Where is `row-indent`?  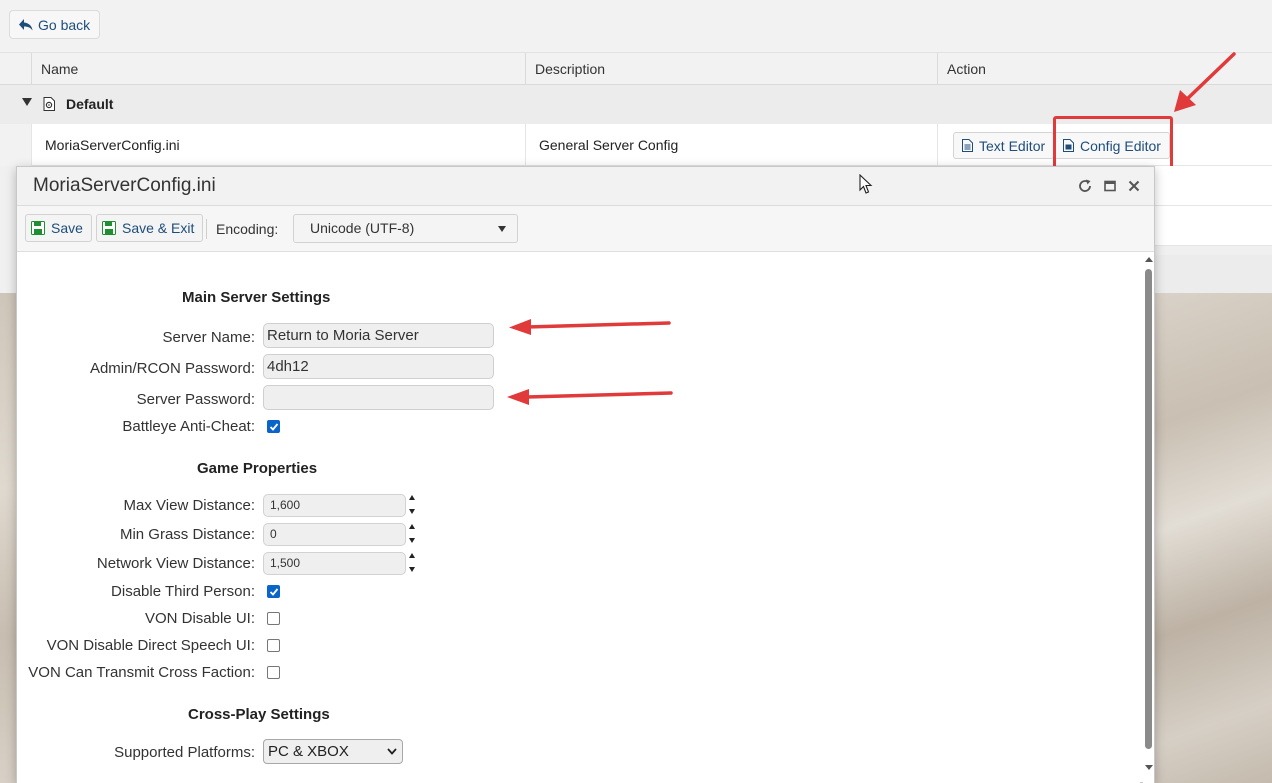 row-indent is located at coordinates (15, 145).